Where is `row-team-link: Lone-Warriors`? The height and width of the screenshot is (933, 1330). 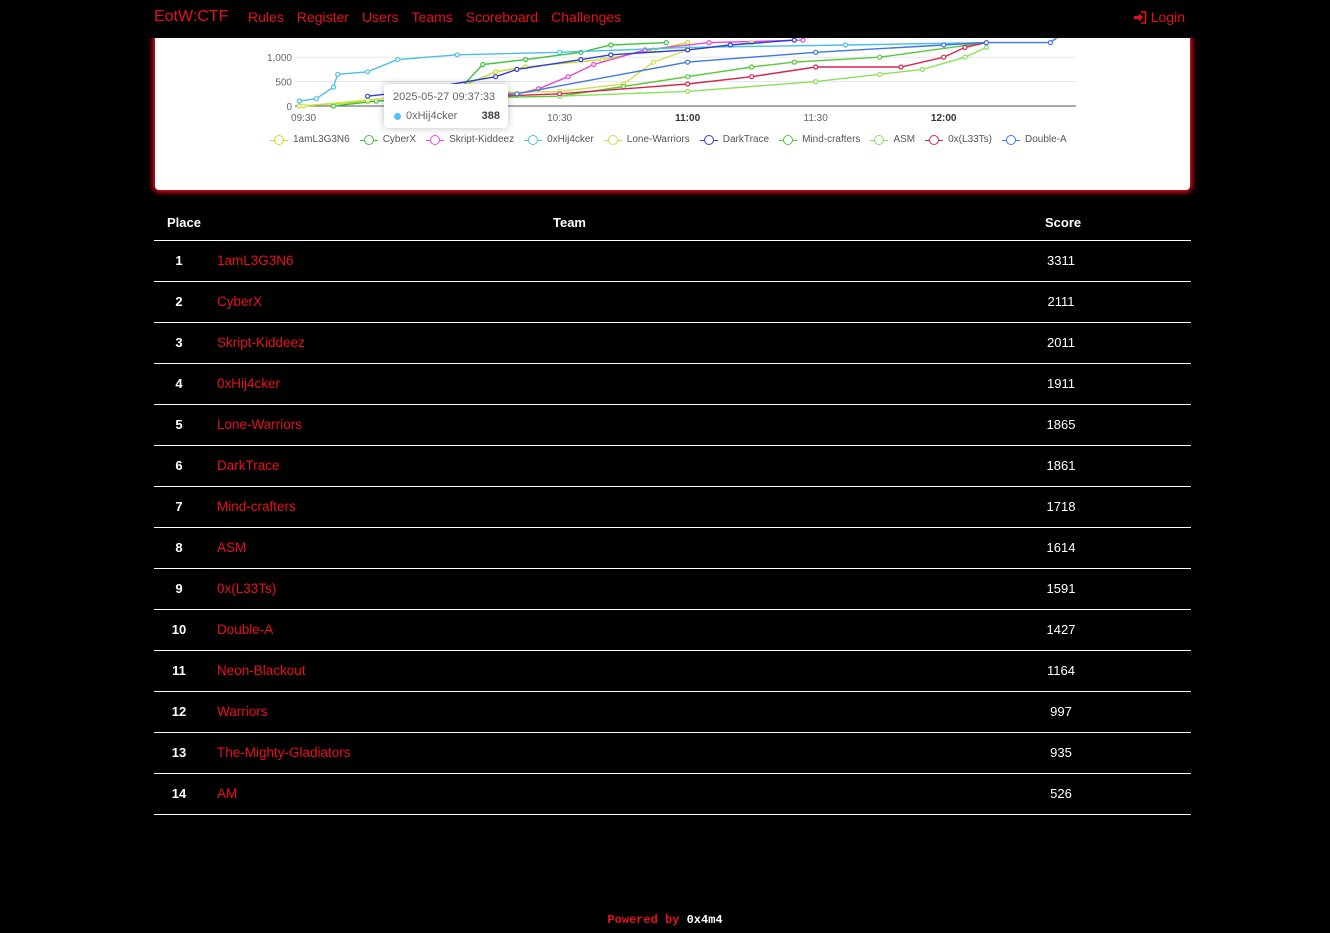
row-team-link: Lone-Warriors is located at coordinates (259, 424).